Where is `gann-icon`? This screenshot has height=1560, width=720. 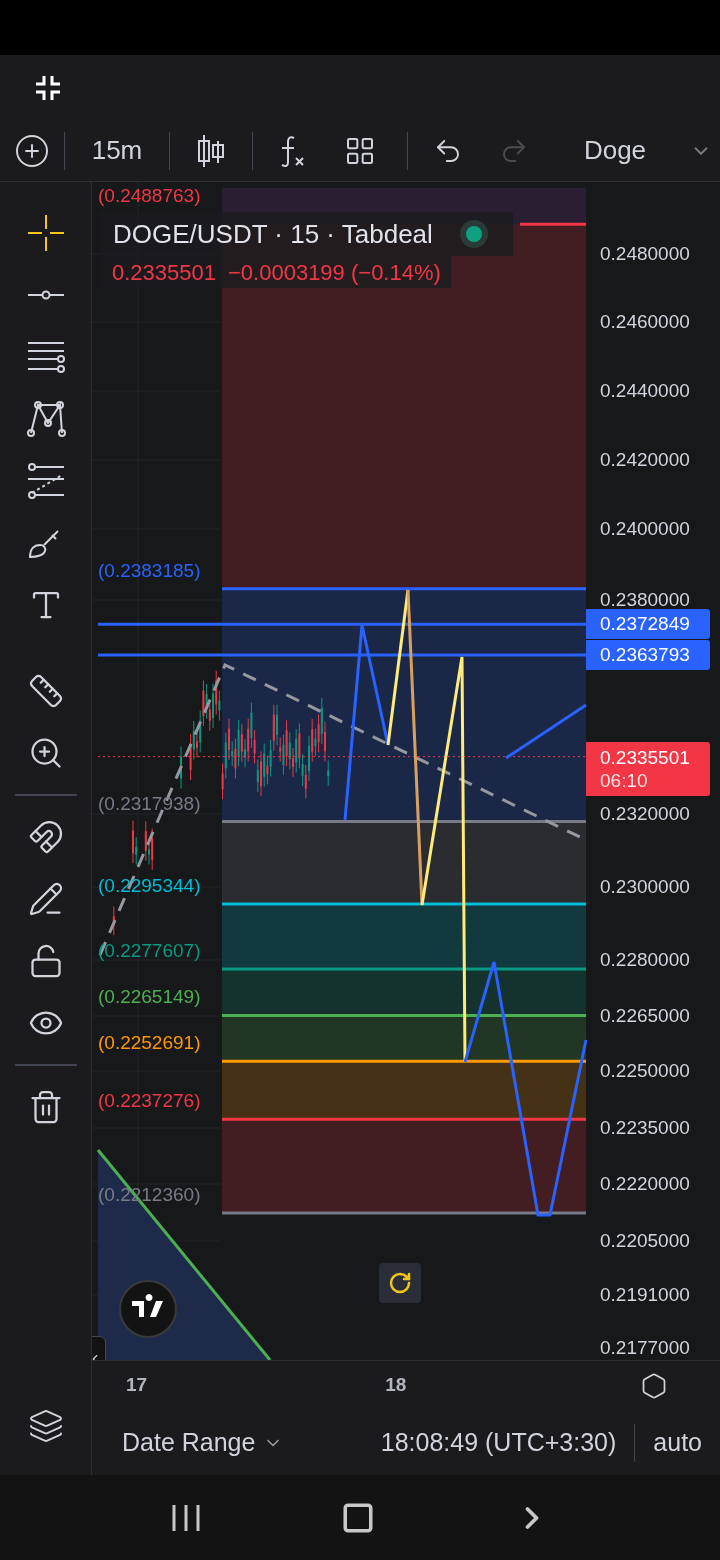
gann-icon is located at coordinates (45, 481).